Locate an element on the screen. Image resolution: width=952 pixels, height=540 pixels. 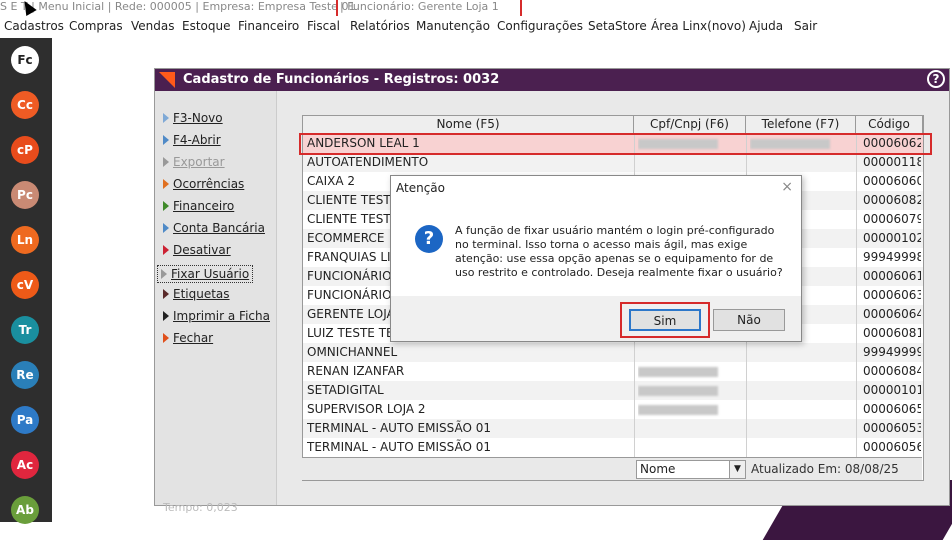
cell-codigo: 00006053 is located at coordinates (892, 428).